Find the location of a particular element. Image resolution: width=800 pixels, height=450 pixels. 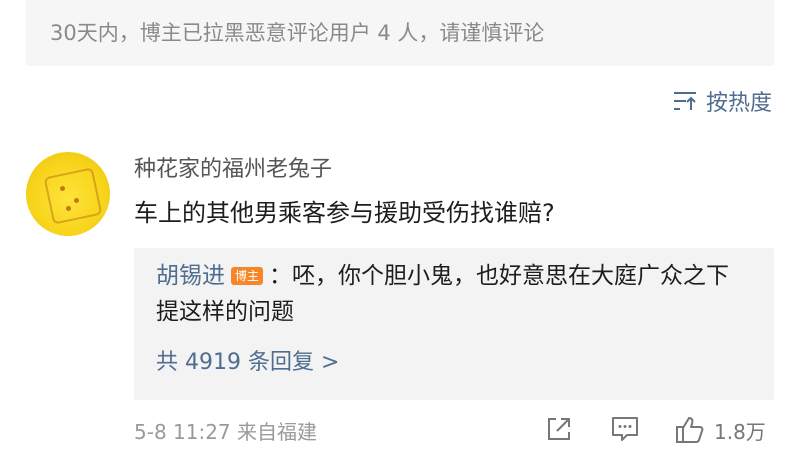

reply-text-block: 胡锡进 博主 ：呸，你个胆小鬼，也好意思在大庭广众之下提这样的问题 is located at coordinates (451, 294).